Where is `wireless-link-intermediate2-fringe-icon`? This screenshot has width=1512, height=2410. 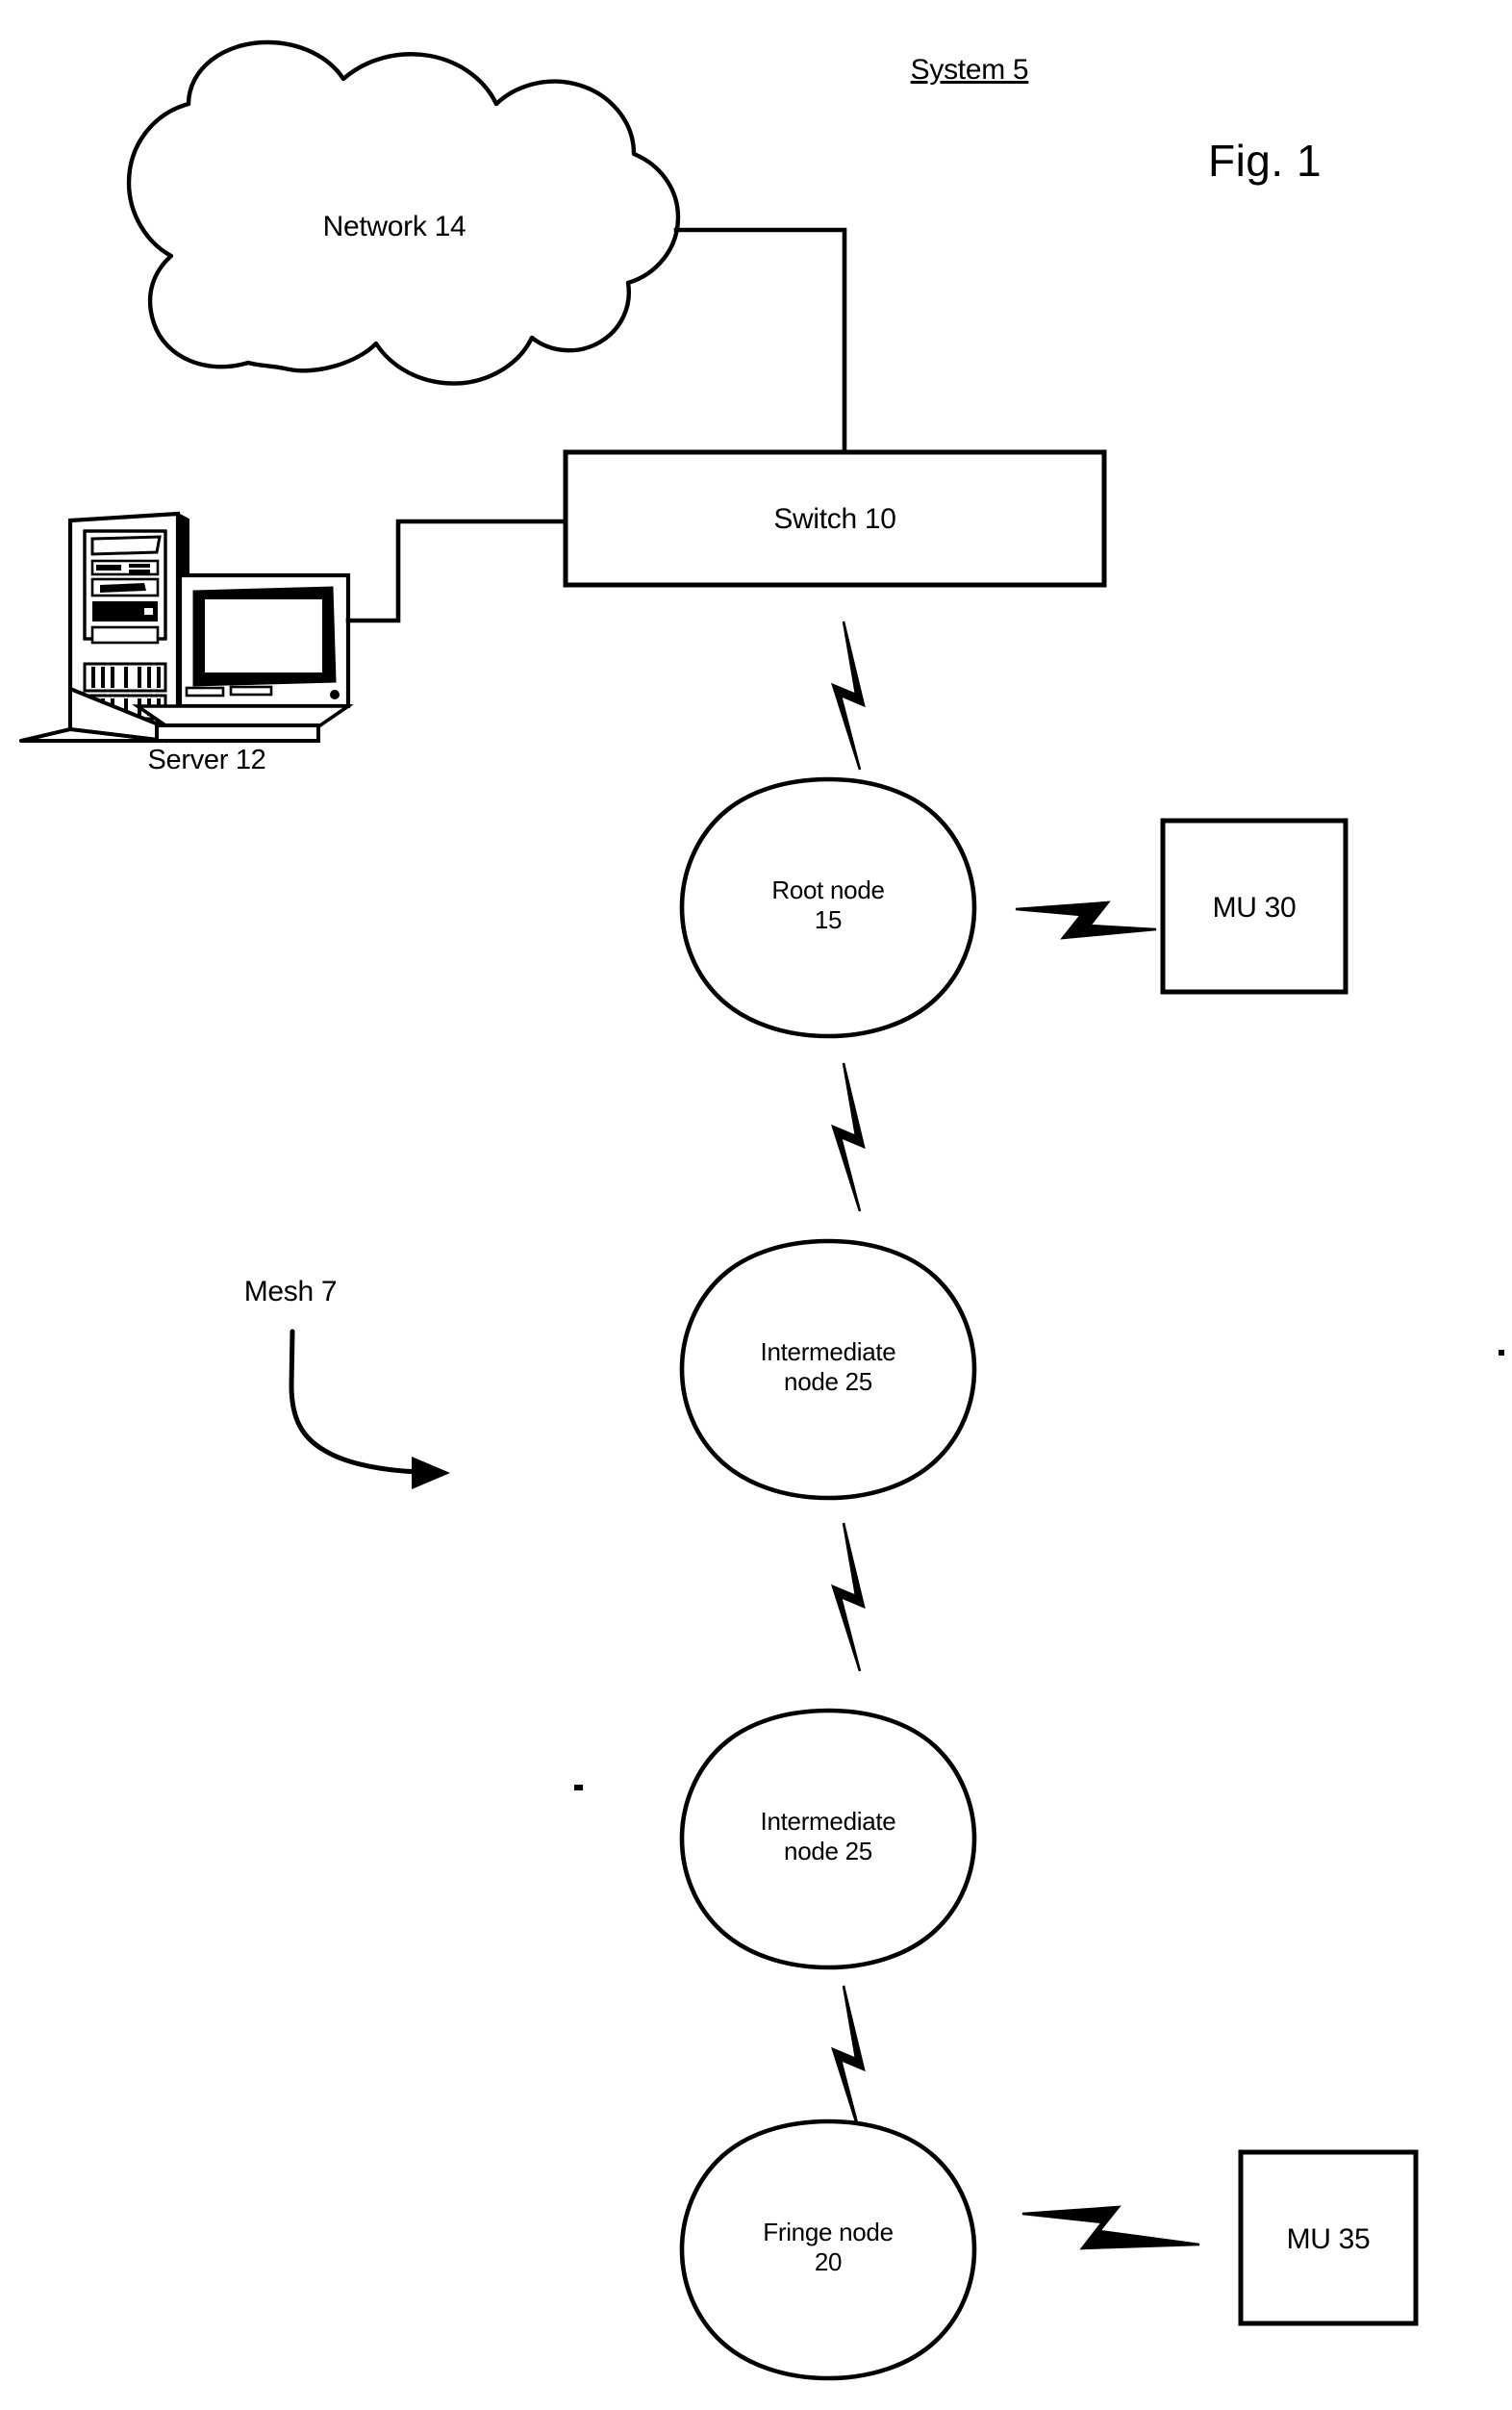 wireless-link-intermediate2-fringe-icon is located at coordinates (848, 2060).